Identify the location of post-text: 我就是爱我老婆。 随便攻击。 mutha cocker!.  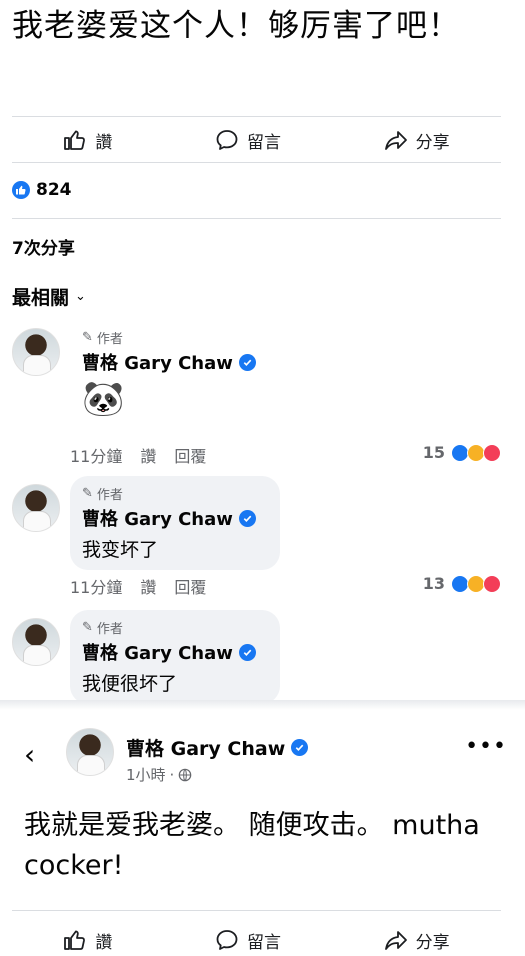
(252, 845).